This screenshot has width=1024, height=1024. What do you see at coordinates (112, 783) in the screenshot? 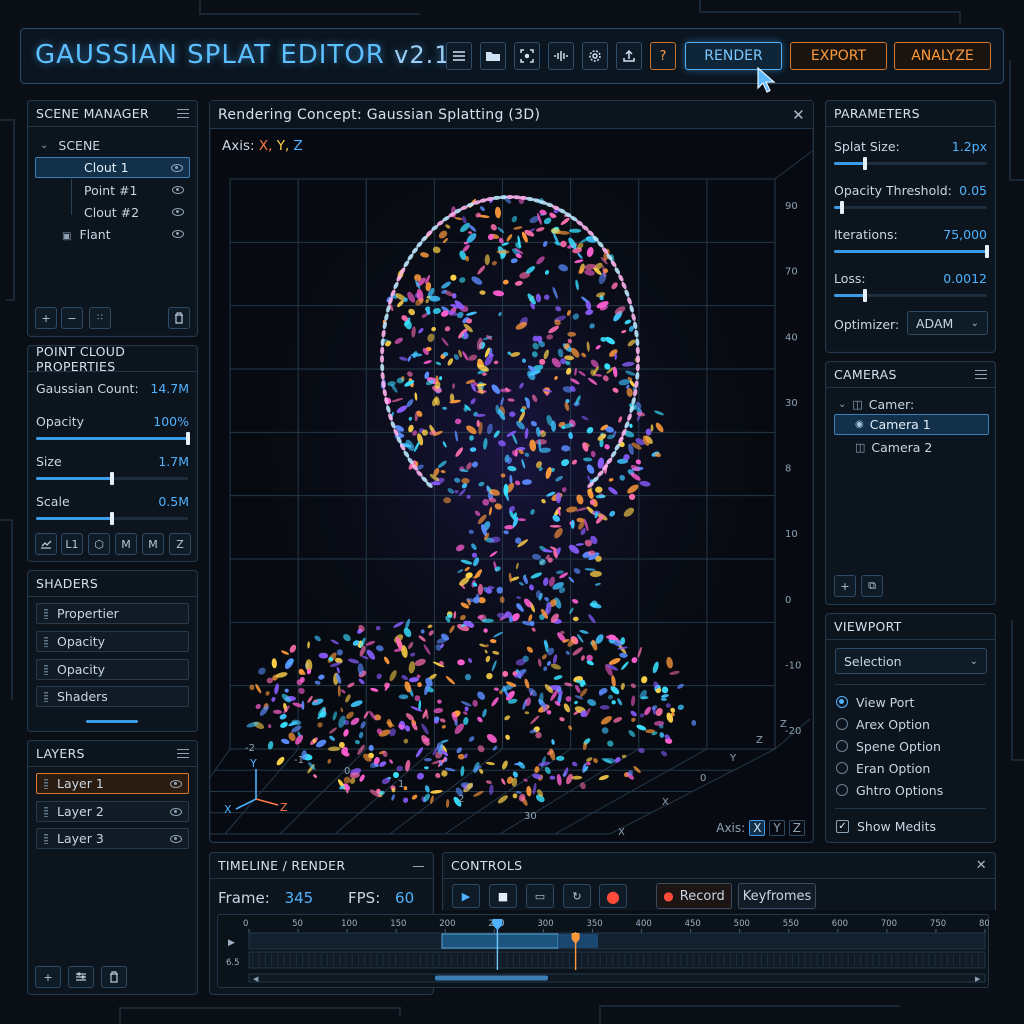
I see `layer-item-selected: Layer 1` at bounding box center [112, 783].